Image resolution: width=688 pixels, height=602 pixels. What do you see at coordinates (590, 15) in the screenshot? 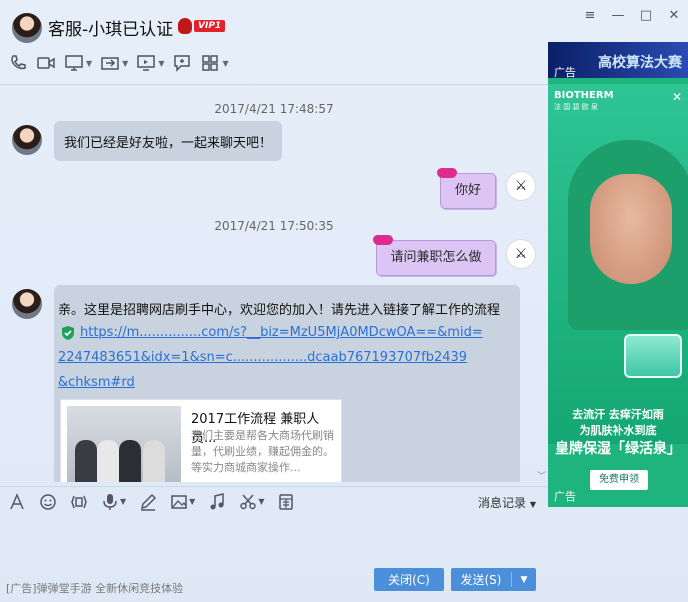
I see `menu-button: ≡` at bounding box center [590, 15].